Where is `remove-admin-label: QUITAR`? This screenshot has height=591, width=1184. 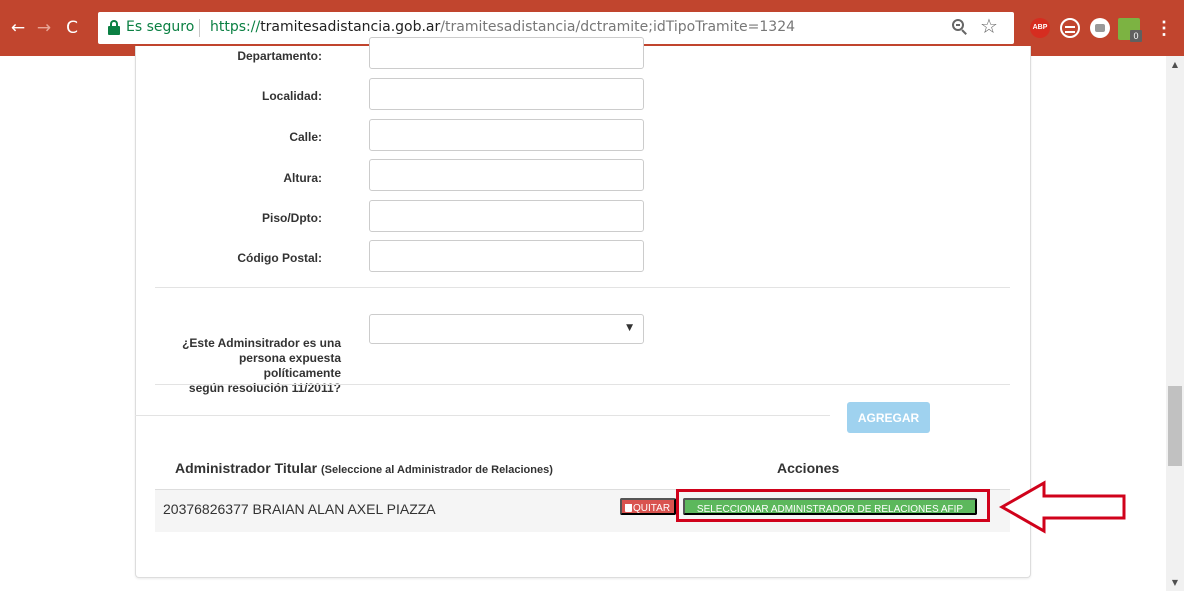 remove-admin-label: QUITAR is located at coordinates (652, 508).